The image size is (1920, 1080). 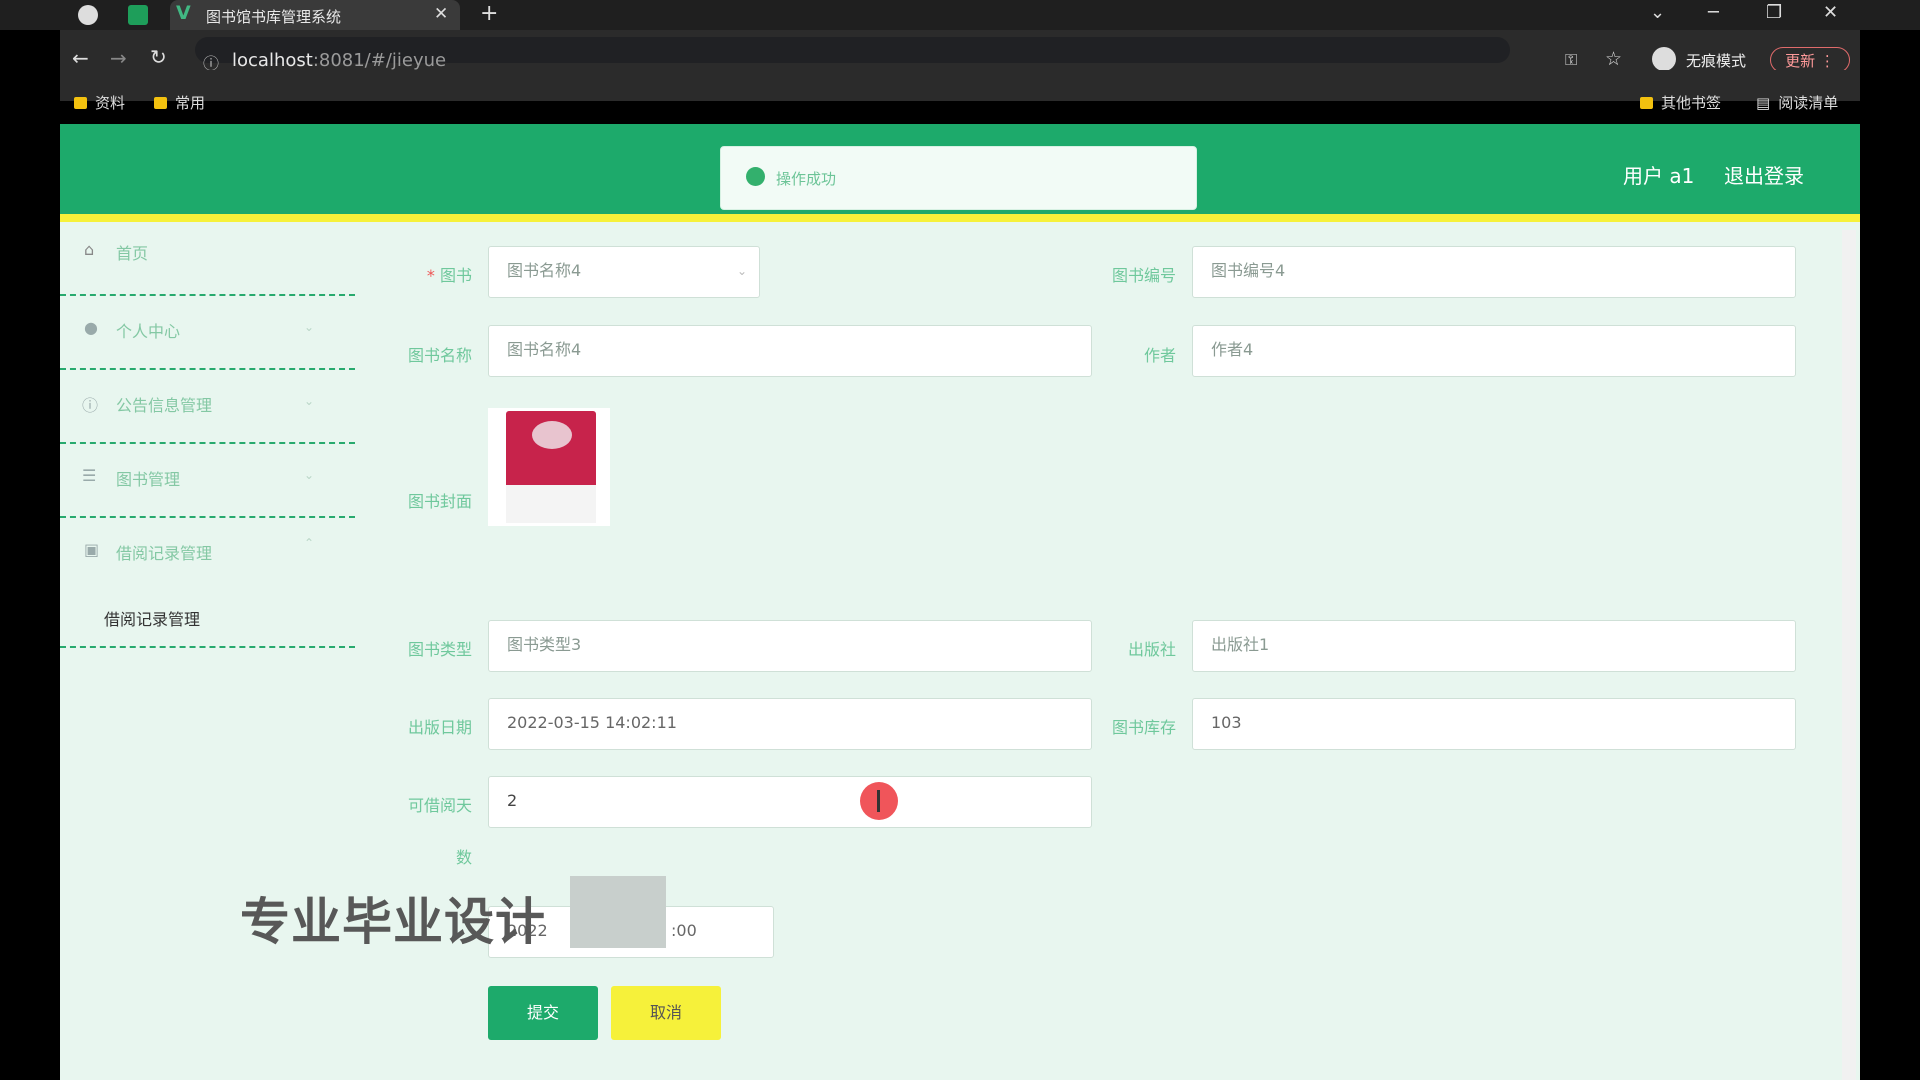 I want to click on user-icon: ●, so click(x=91, y=327).